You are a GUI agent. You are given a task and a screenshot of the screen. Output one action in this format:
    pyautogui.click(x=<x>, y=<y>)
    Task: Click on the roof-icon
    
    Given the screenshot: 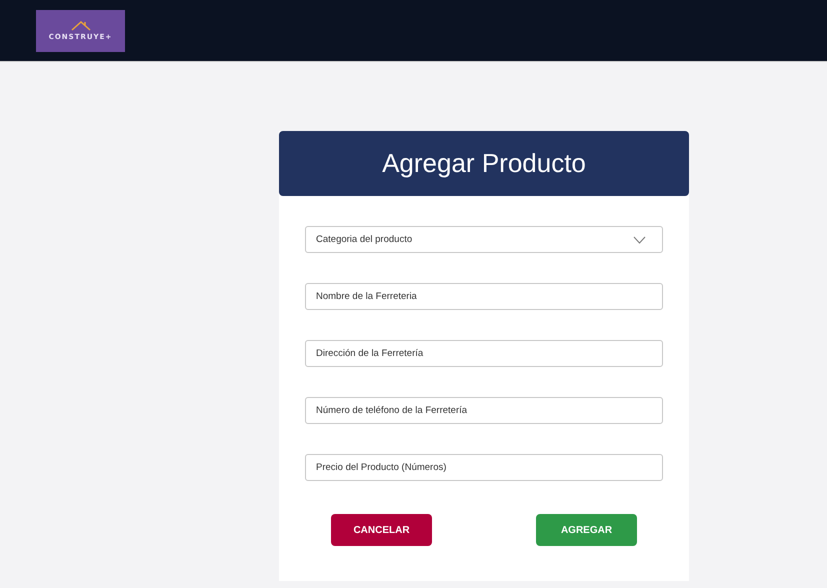 What is the action you would take?
    pyautogui.click(x=80, y=25)
    